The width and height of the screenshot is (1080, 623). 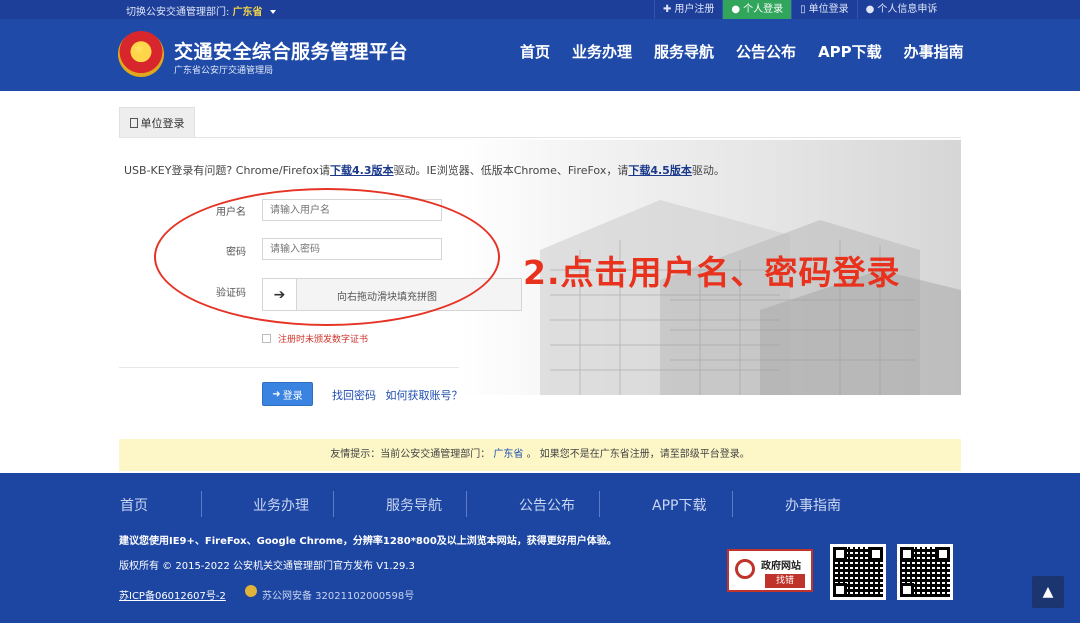 What do you see at coordinates (178, 12) in the screenshot?
I see `department-switch-label: 切换公安交通管理部门:` at bounding box center [178, 12].